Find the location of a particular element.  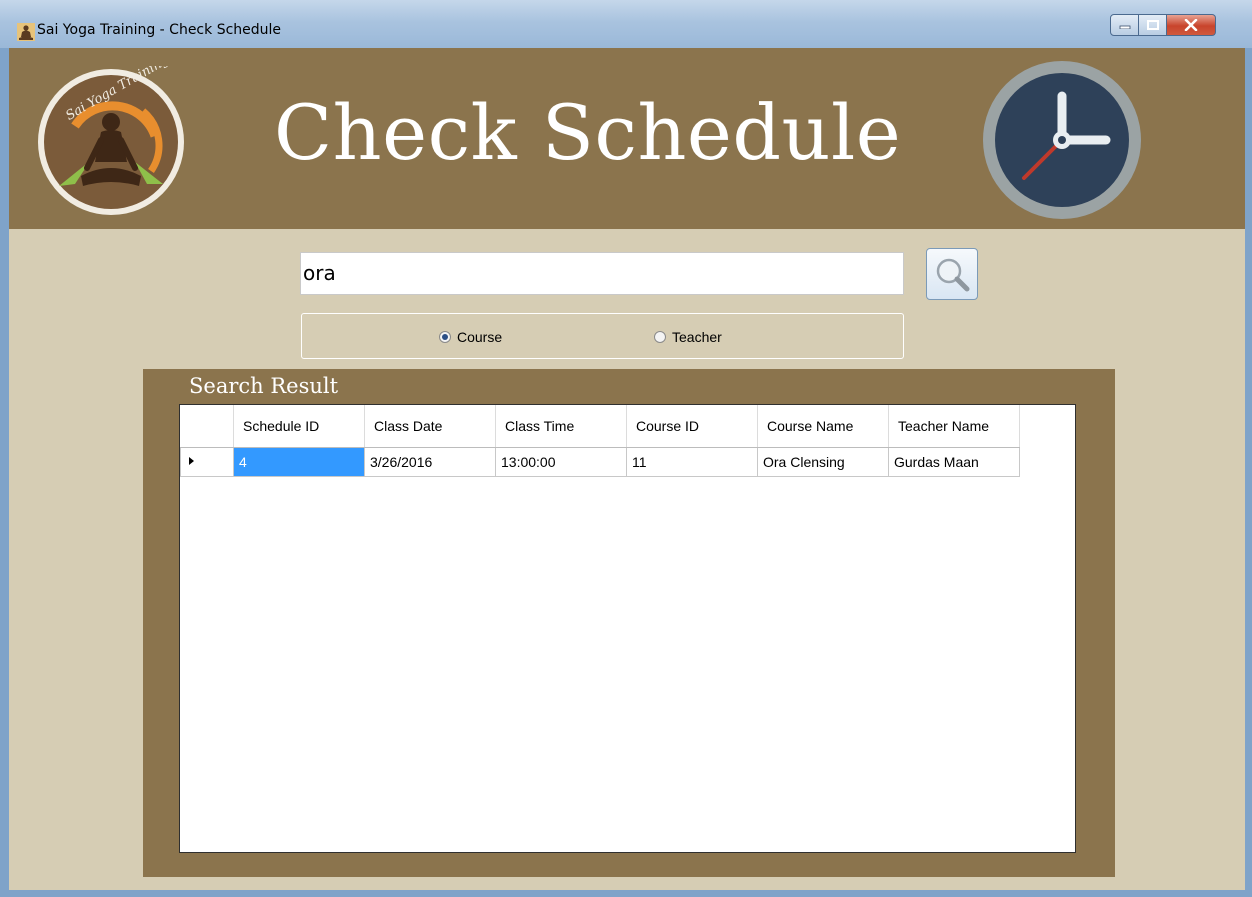

cell-schedule-id: 4 is located at coordinates (299, 462).